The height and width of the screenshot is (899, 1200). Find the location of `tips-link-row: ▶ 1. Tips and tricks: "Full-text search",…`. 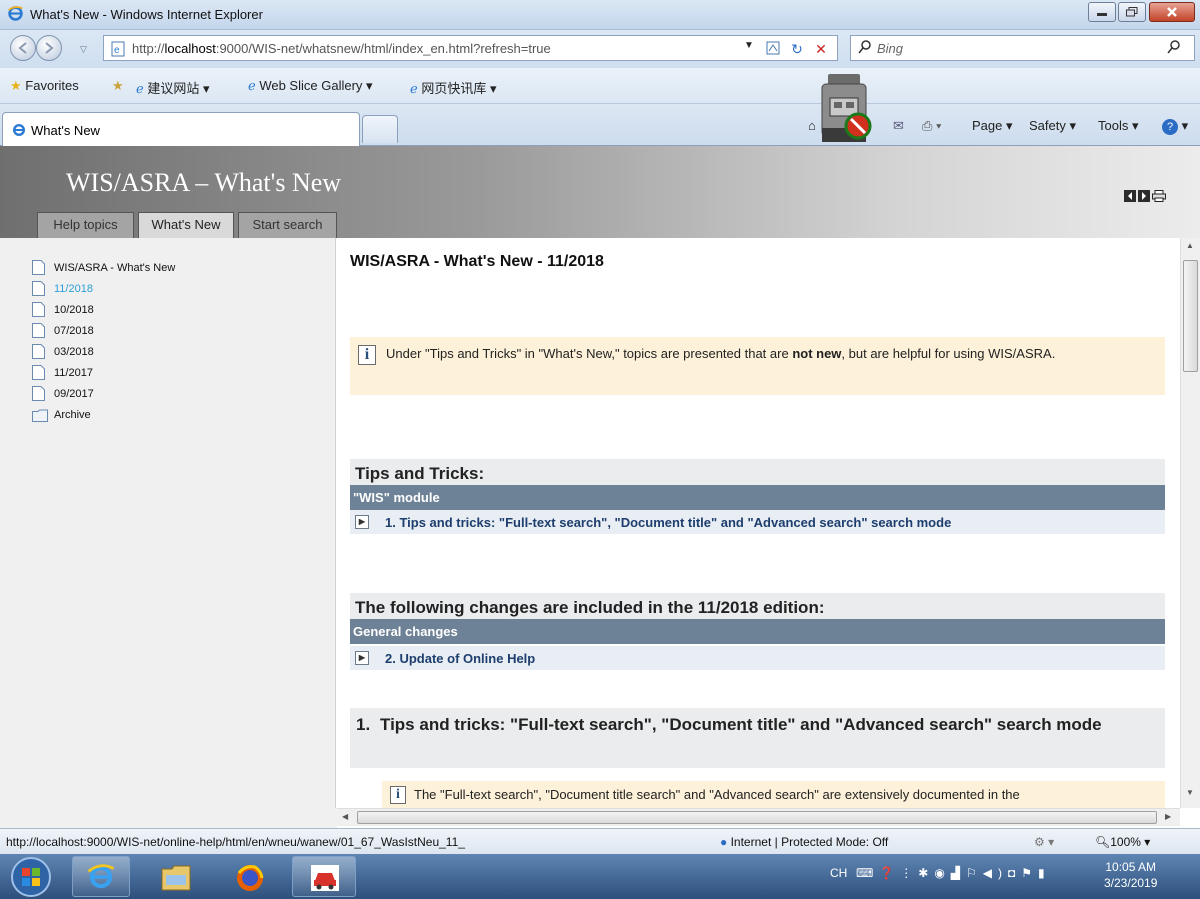

tips-link-row: ▶ 1. Tips and tricks: "Full-text search",… is located at coordinates (757, 522).